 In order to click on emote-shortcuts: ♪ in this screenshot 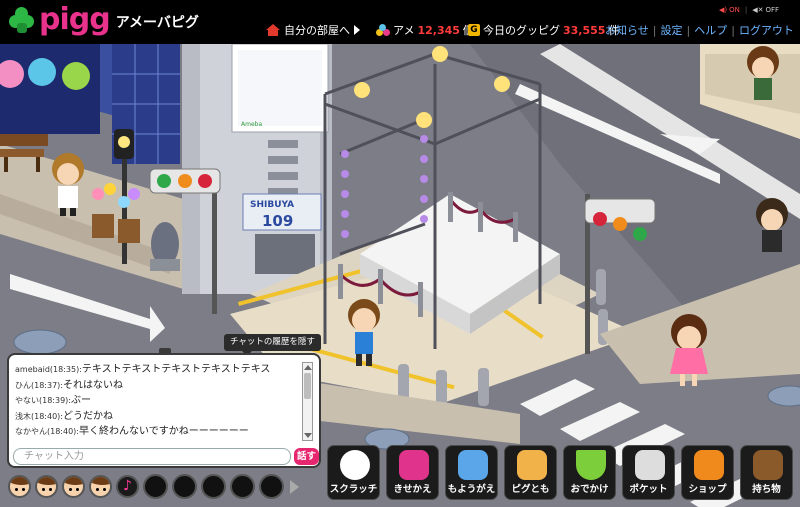, I will do `click(153, 486)`.